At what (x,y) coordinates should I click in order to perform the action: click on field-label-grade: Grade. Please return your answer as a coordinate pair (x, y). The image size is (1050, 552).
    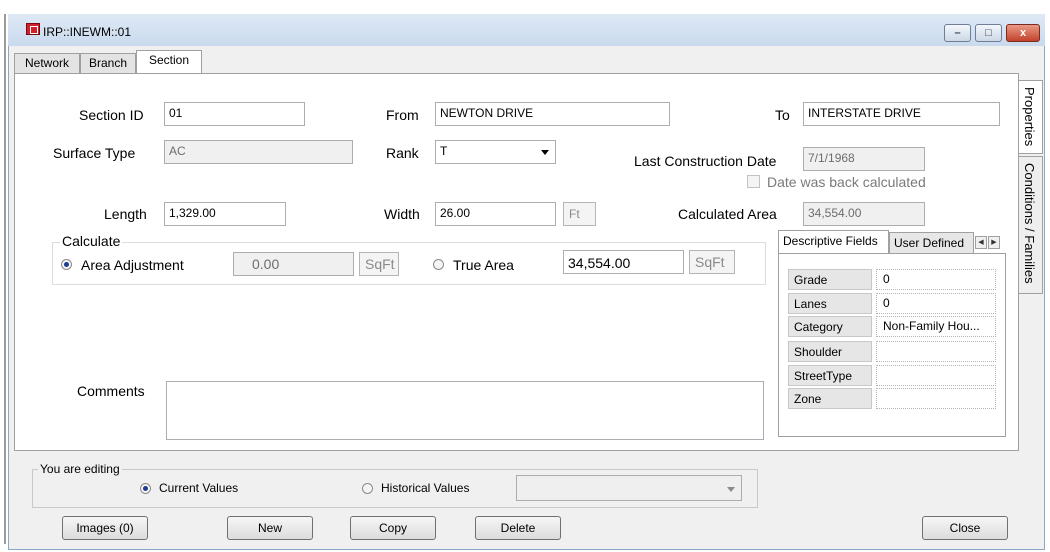
    Looking at the image, I should click on (830, 279).